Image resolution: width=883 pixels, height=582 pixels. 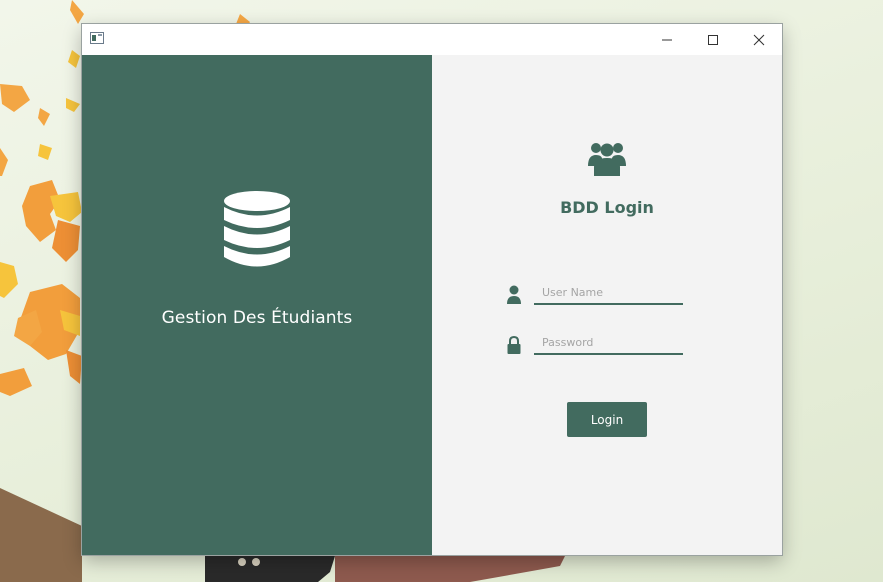 I want to click on username-input, so click(x=608, y=293).